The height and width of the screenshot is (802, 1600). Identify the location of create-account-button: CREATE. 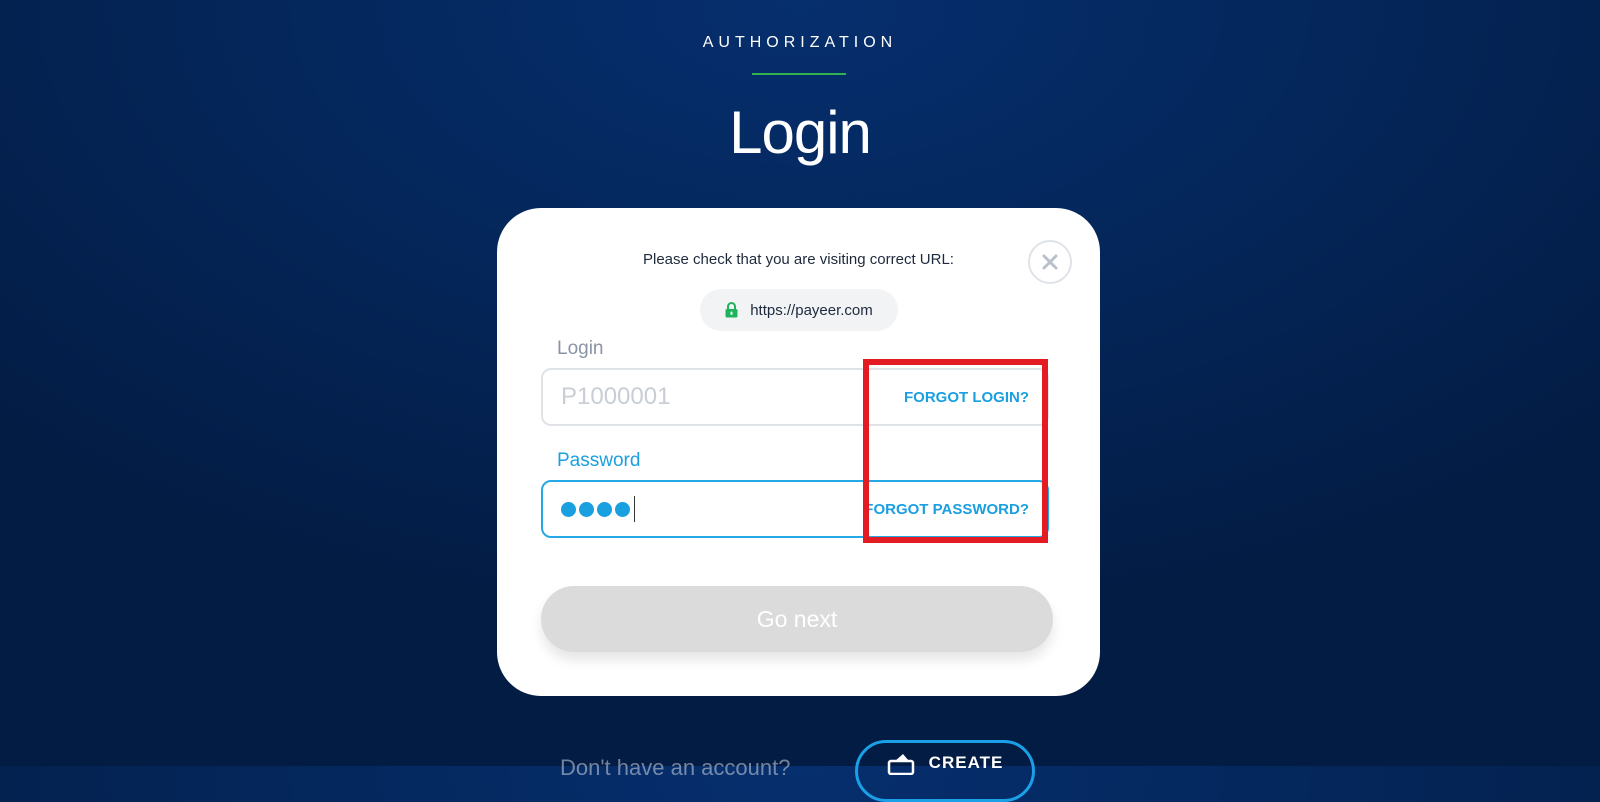
(945, 771).